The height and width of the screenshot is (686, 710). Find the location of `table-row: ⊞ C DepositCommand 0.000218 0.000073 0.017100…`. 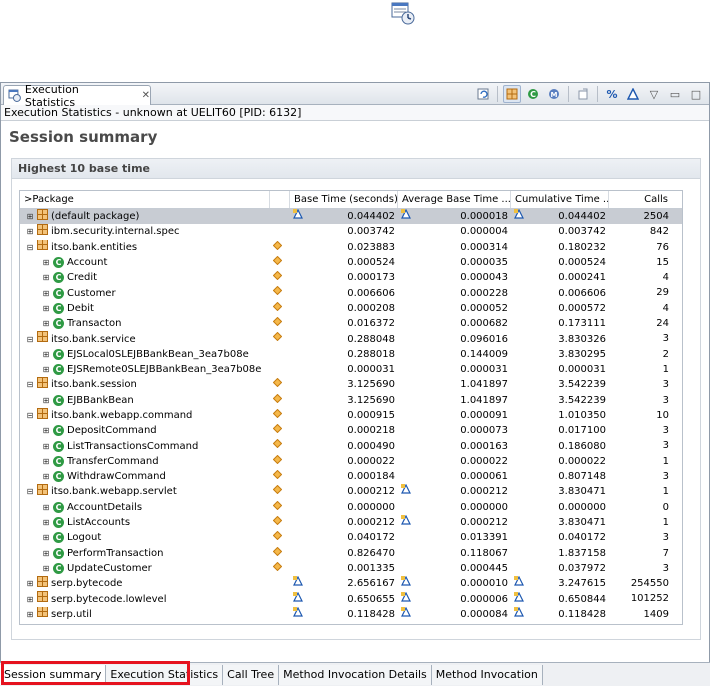

table-row: ⊞ C DepositCommand 0.000218 0.000073 0.017100… is located at coordinates (351, 430).